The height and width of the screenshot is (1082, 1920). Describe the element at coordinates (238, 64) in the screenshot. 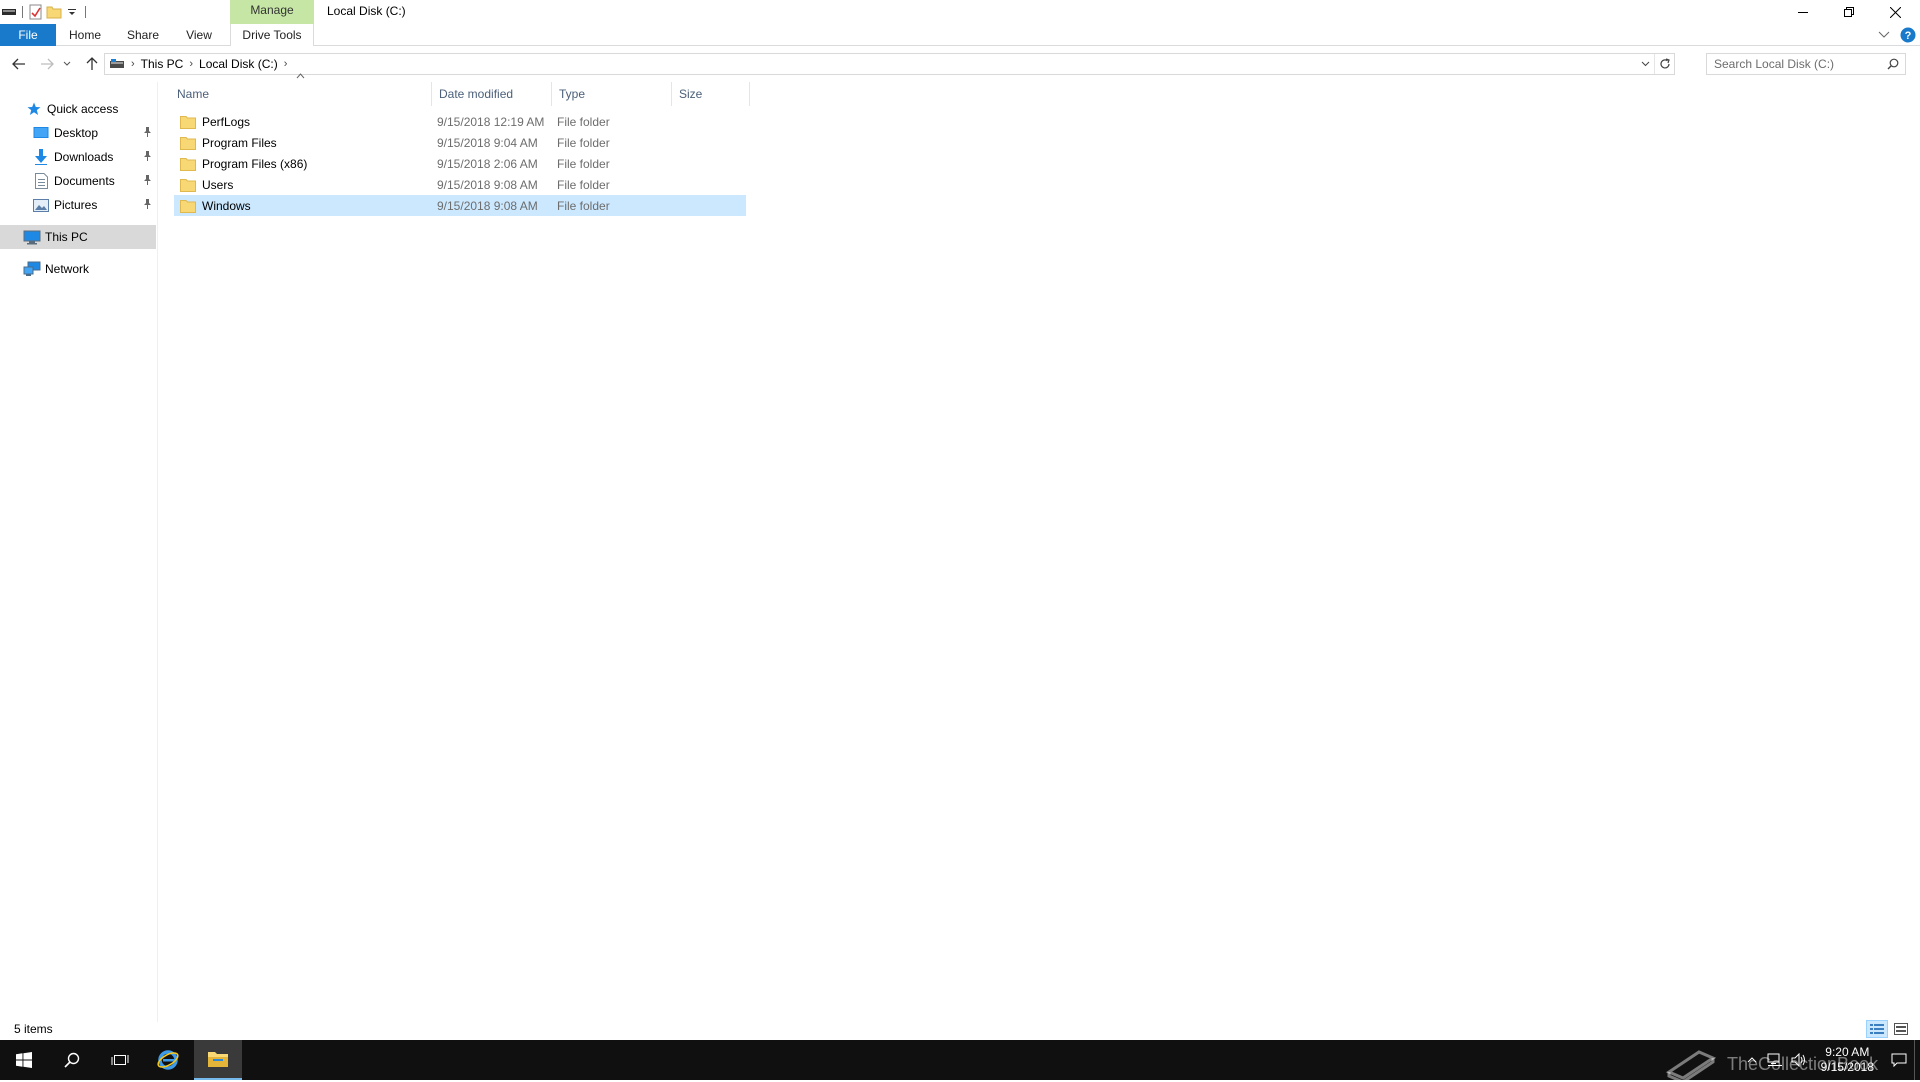

I see `breadcrumb-local-disk: Local Disk (C:)` at that location.